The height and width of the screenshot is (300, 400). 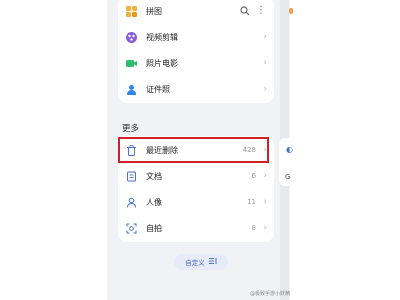 I want to click on tool-item-label: 视频剪辑, so click(x=162, y=37).